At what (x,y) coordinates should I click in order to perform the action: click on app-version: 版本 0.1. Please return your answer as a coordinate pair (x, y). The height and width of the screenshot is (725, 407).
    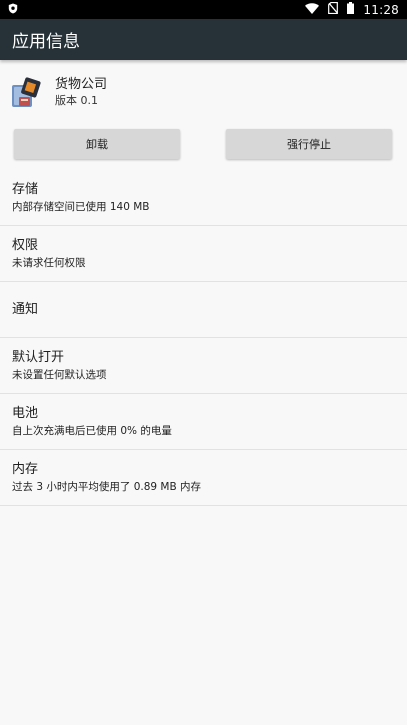
    Looking at the image, I should click on (76, 100).